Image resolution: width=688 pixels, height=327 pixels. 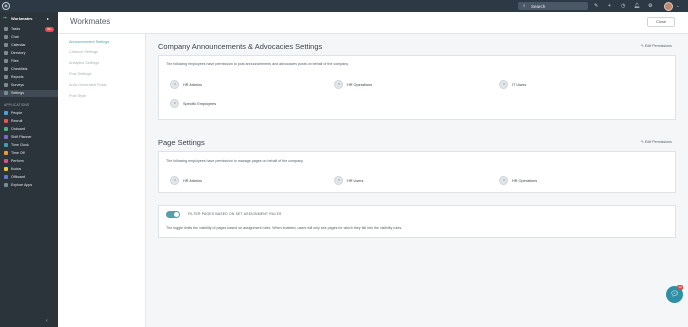 What do you see at coordinates (47, 321) in the screenshot?
I see `collapse-sidebar-icon: ‹` at bounding box center [47, 321].